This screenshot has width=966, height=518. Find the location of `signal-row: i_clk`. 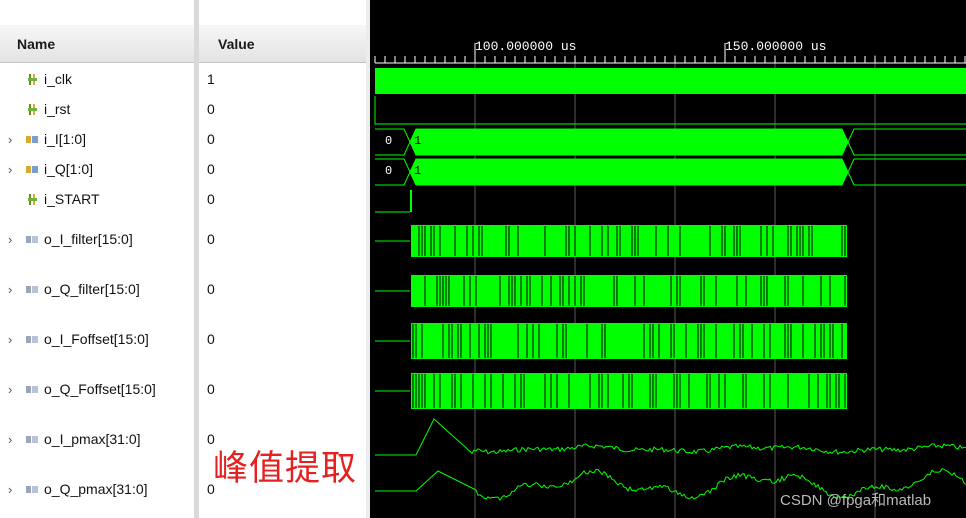

signal-row: i_clk is located at coordinates (97, 80).